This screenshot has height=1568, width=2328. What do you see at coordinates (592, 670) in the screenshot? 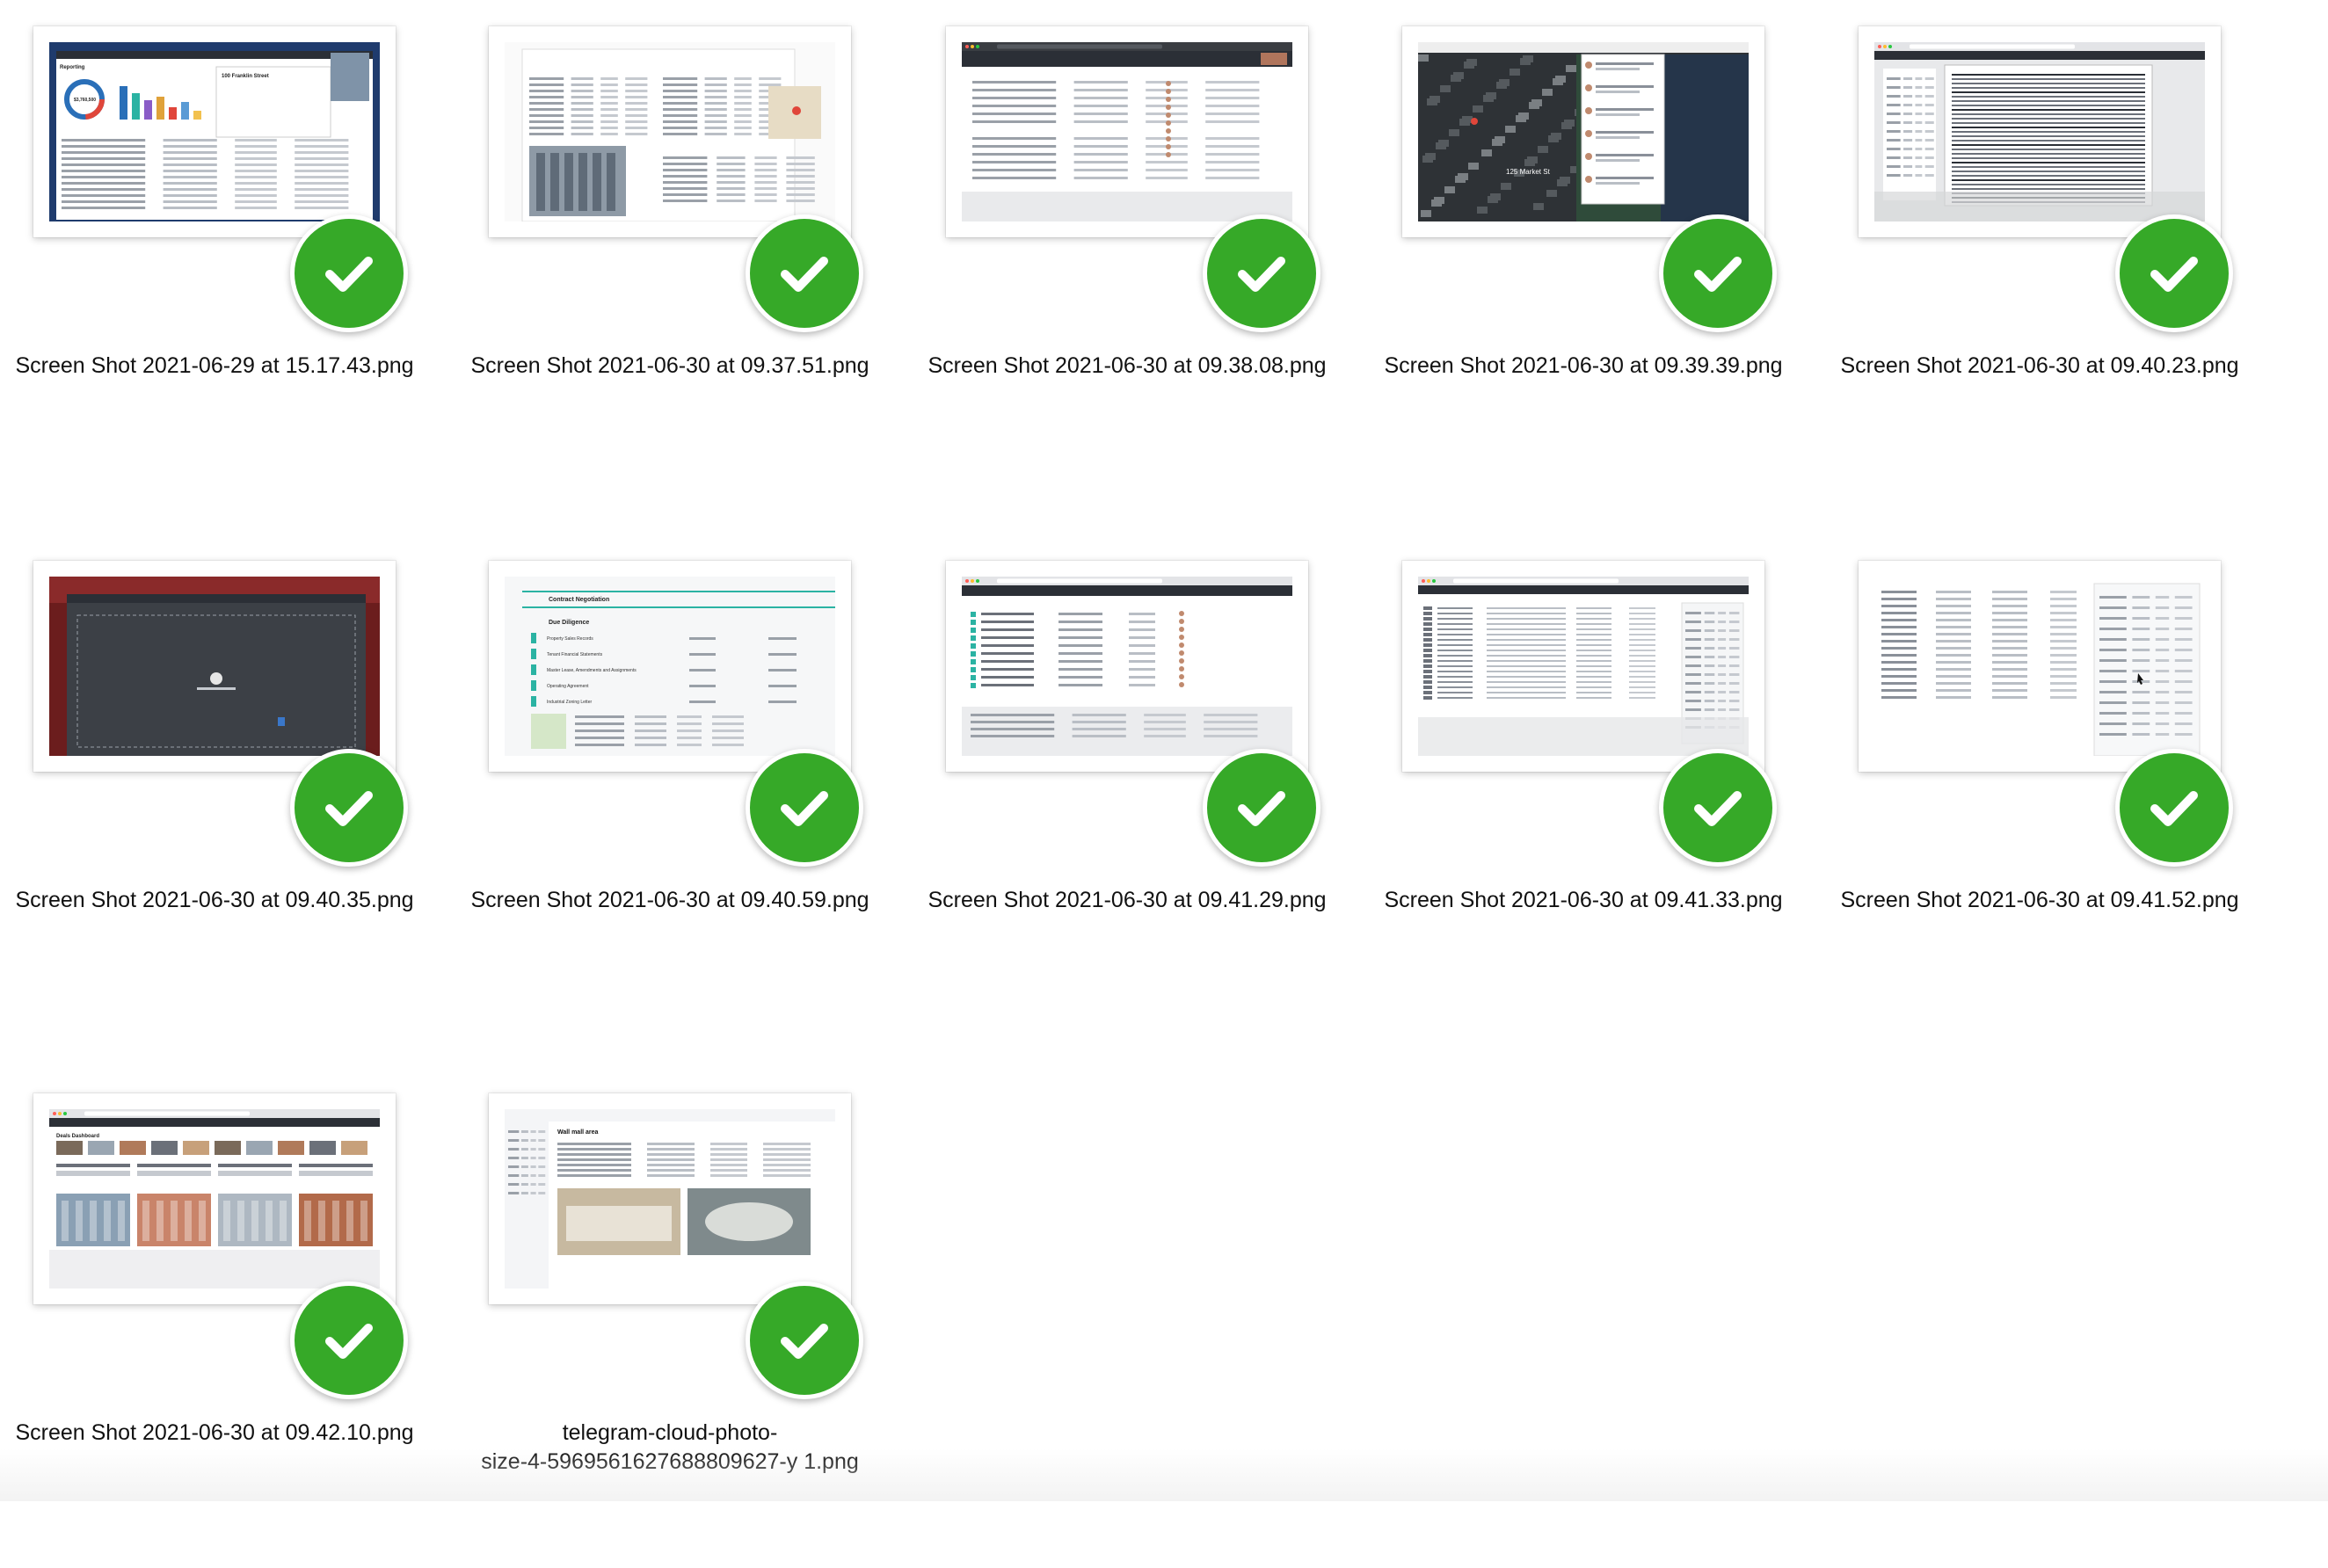
I see `thumbnail-text: Master Lease, Amendments and Assignments` at bounding box center [592, 670].